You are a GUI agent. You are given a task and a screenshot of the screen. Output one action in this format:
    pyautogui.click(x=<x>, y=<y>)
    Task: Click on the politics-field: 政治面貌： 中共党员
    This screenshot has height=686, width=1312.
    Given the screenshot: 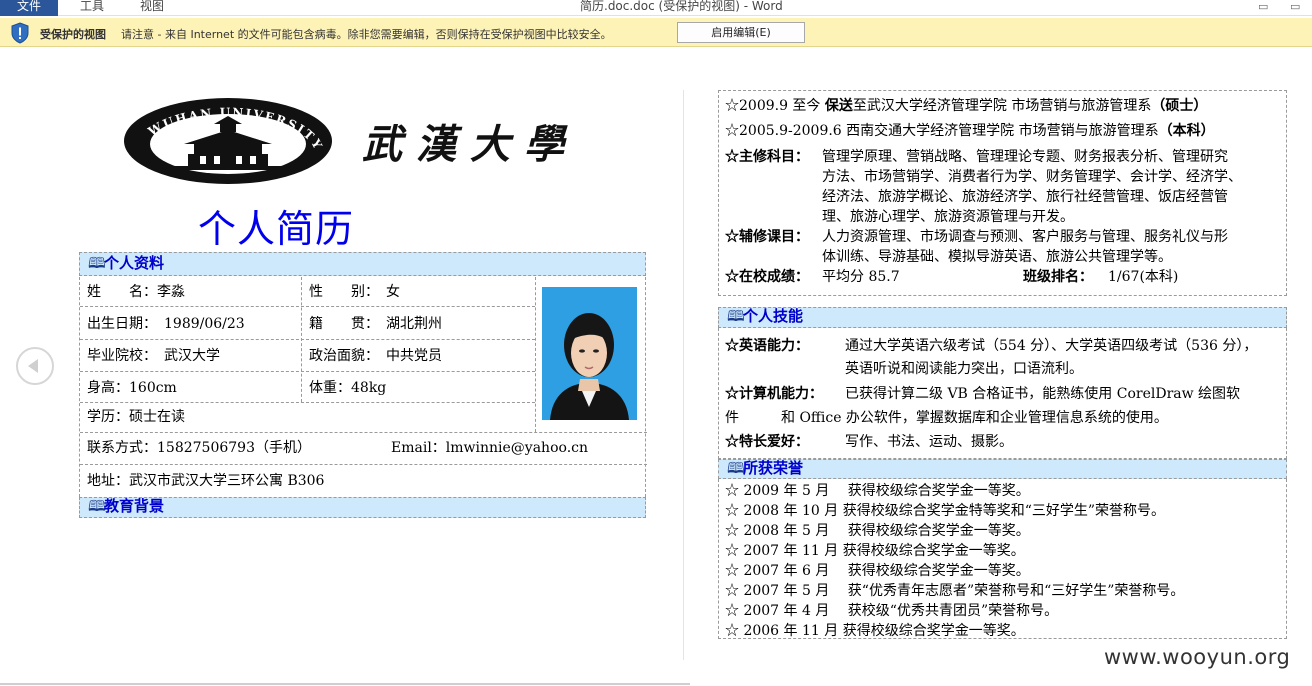 What is the action you would take?
    pyautogui.click(x=375, y=356)
    